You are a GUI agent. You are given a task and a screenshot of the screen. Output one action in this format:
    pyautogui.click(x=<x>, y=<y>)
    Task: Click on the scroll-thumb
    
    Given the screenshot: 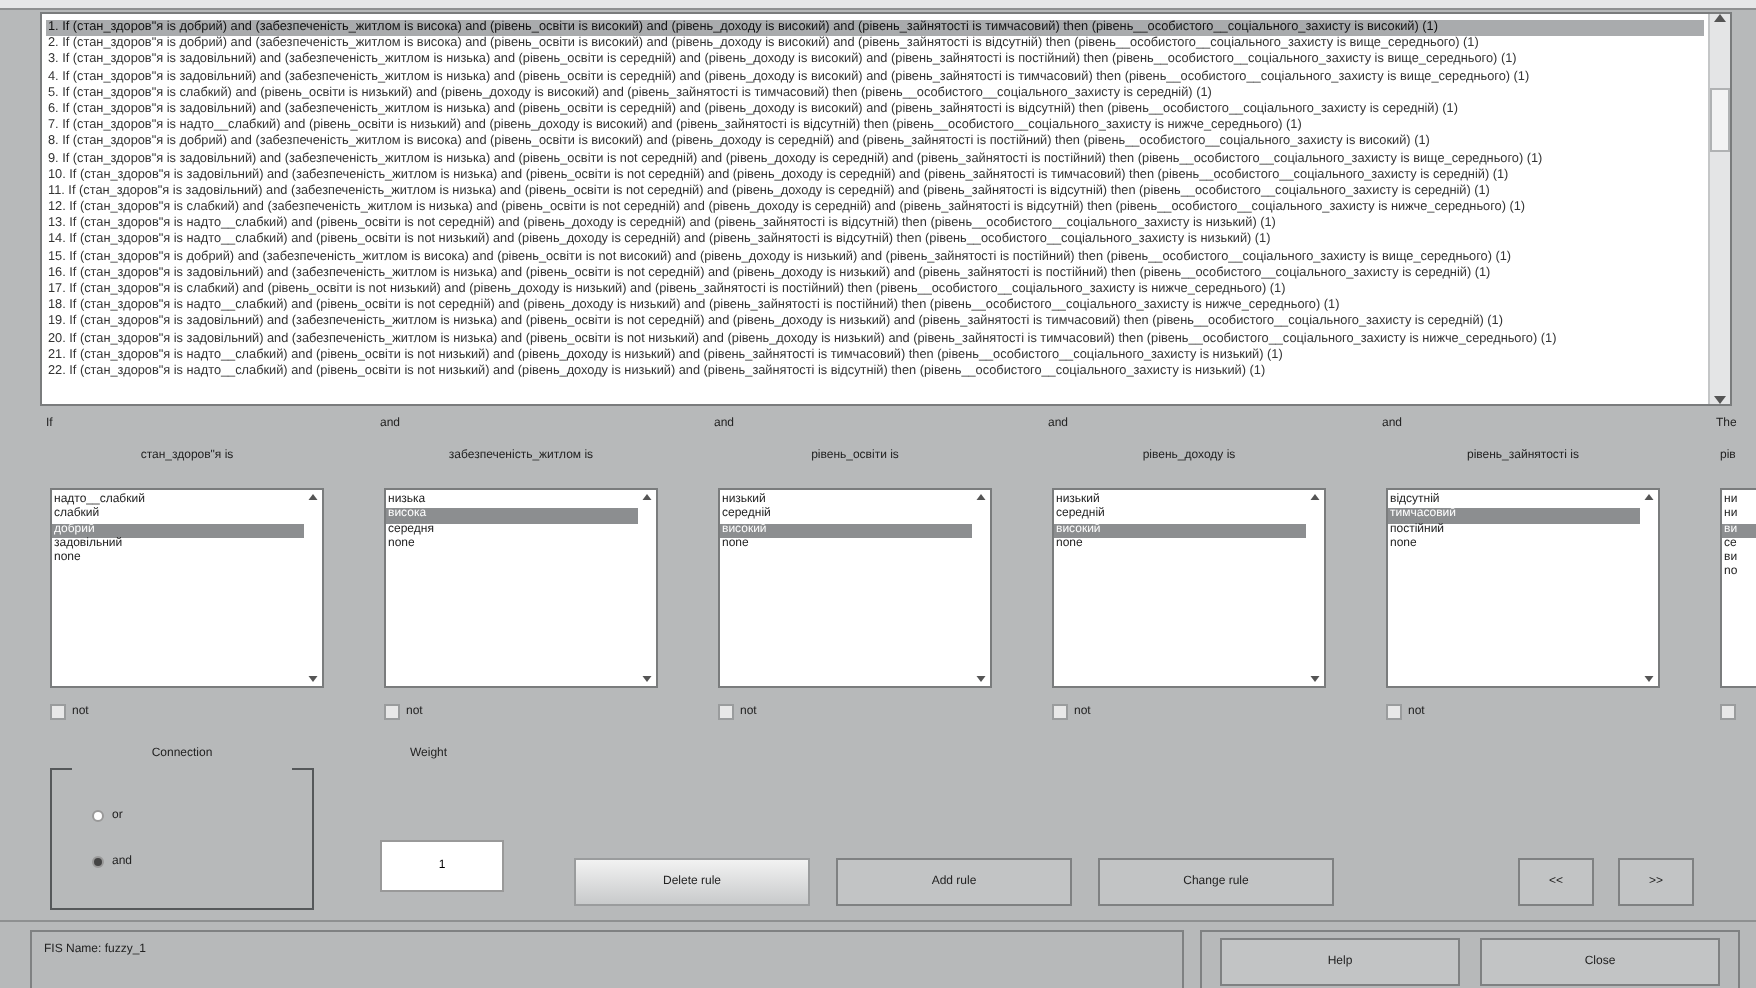 What is the action you would take?
    pyautogui.click(x=1720, y=119)
    